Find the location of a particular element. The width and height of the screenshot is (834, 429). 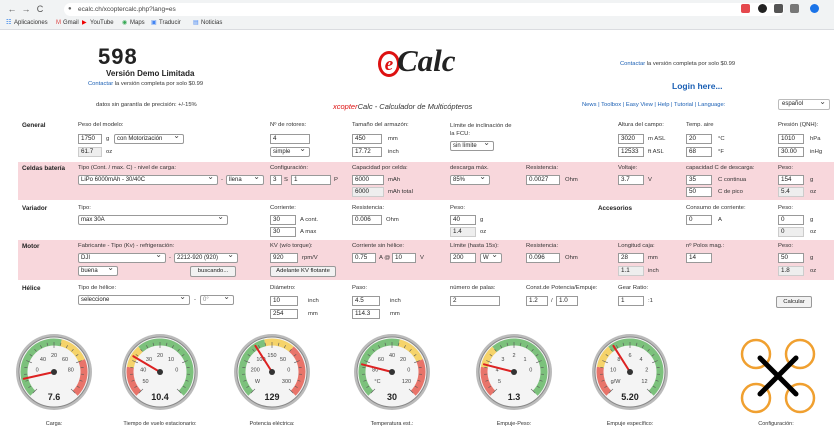

bookmark-maps: Maps is located at coordinates (137, 23).